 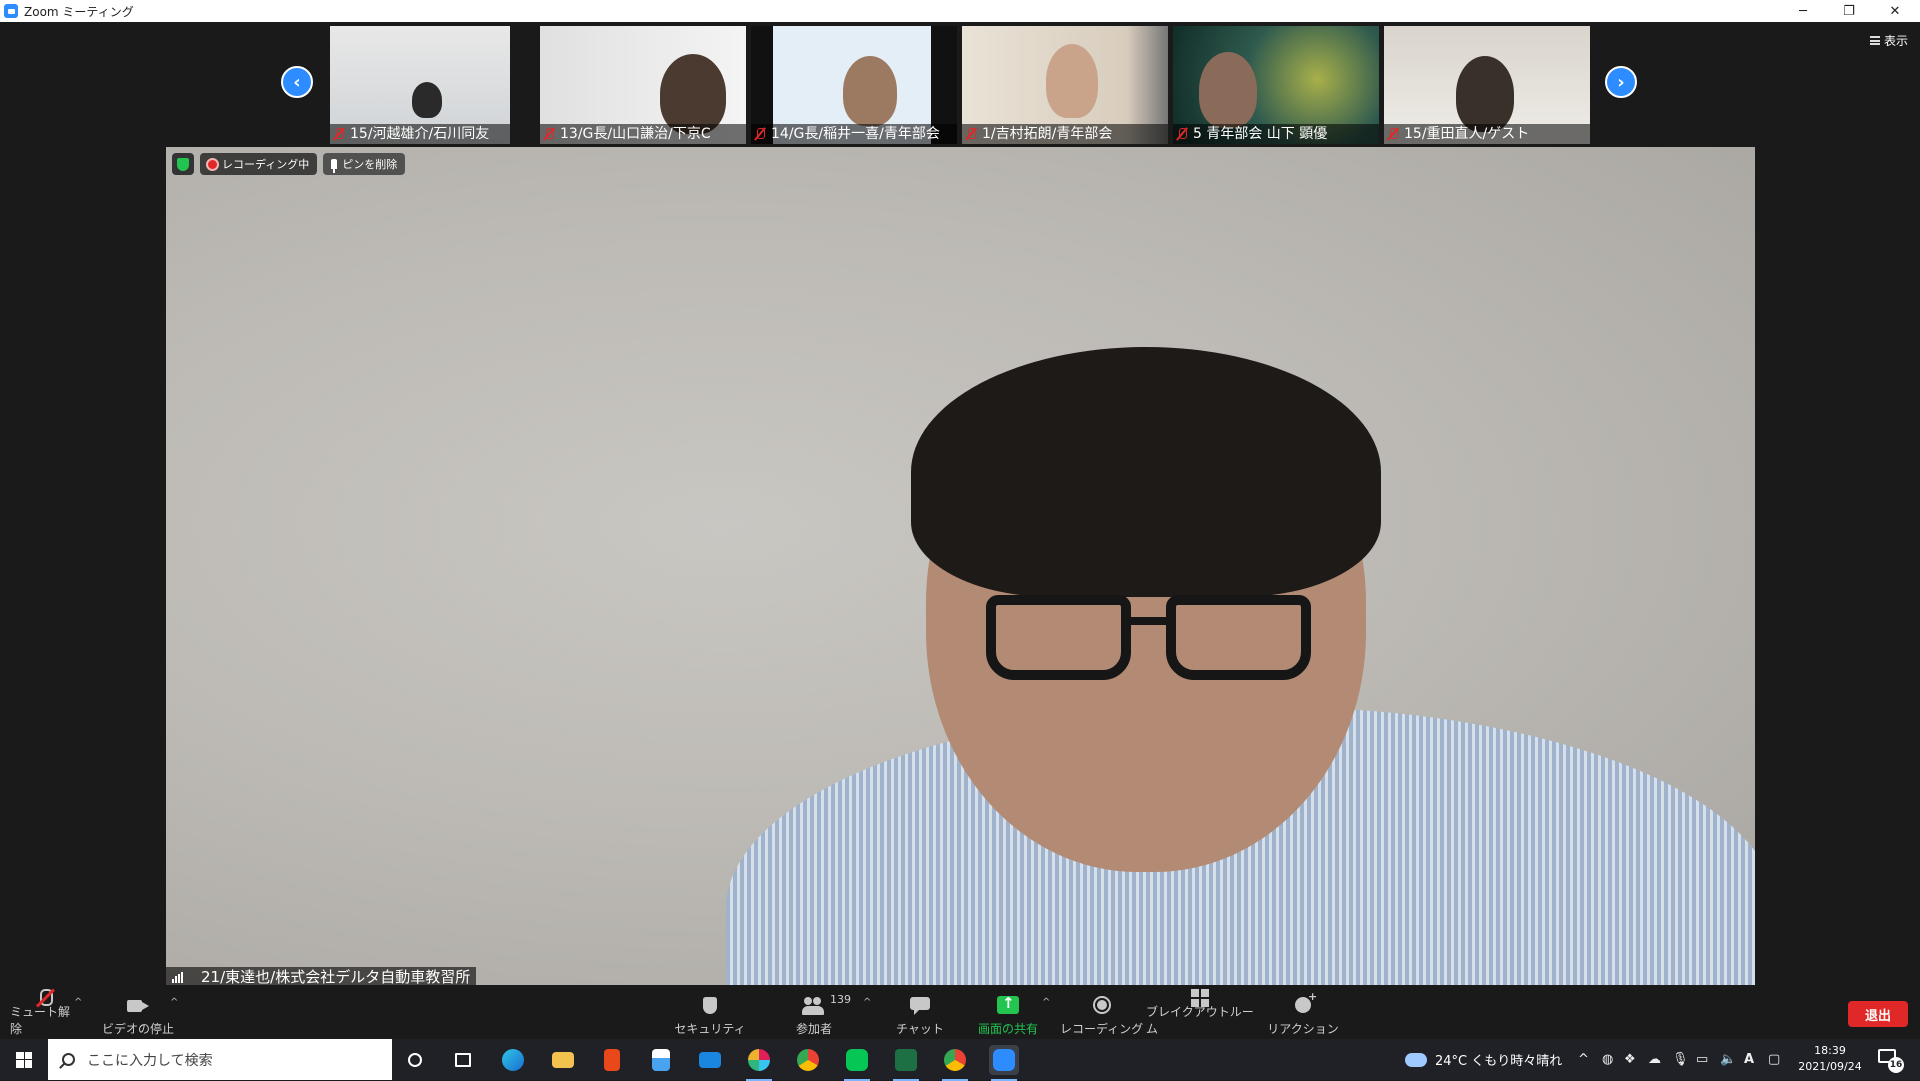 I want to click on leave-meeting-button: 退出, so click(x=1878, y=1014).